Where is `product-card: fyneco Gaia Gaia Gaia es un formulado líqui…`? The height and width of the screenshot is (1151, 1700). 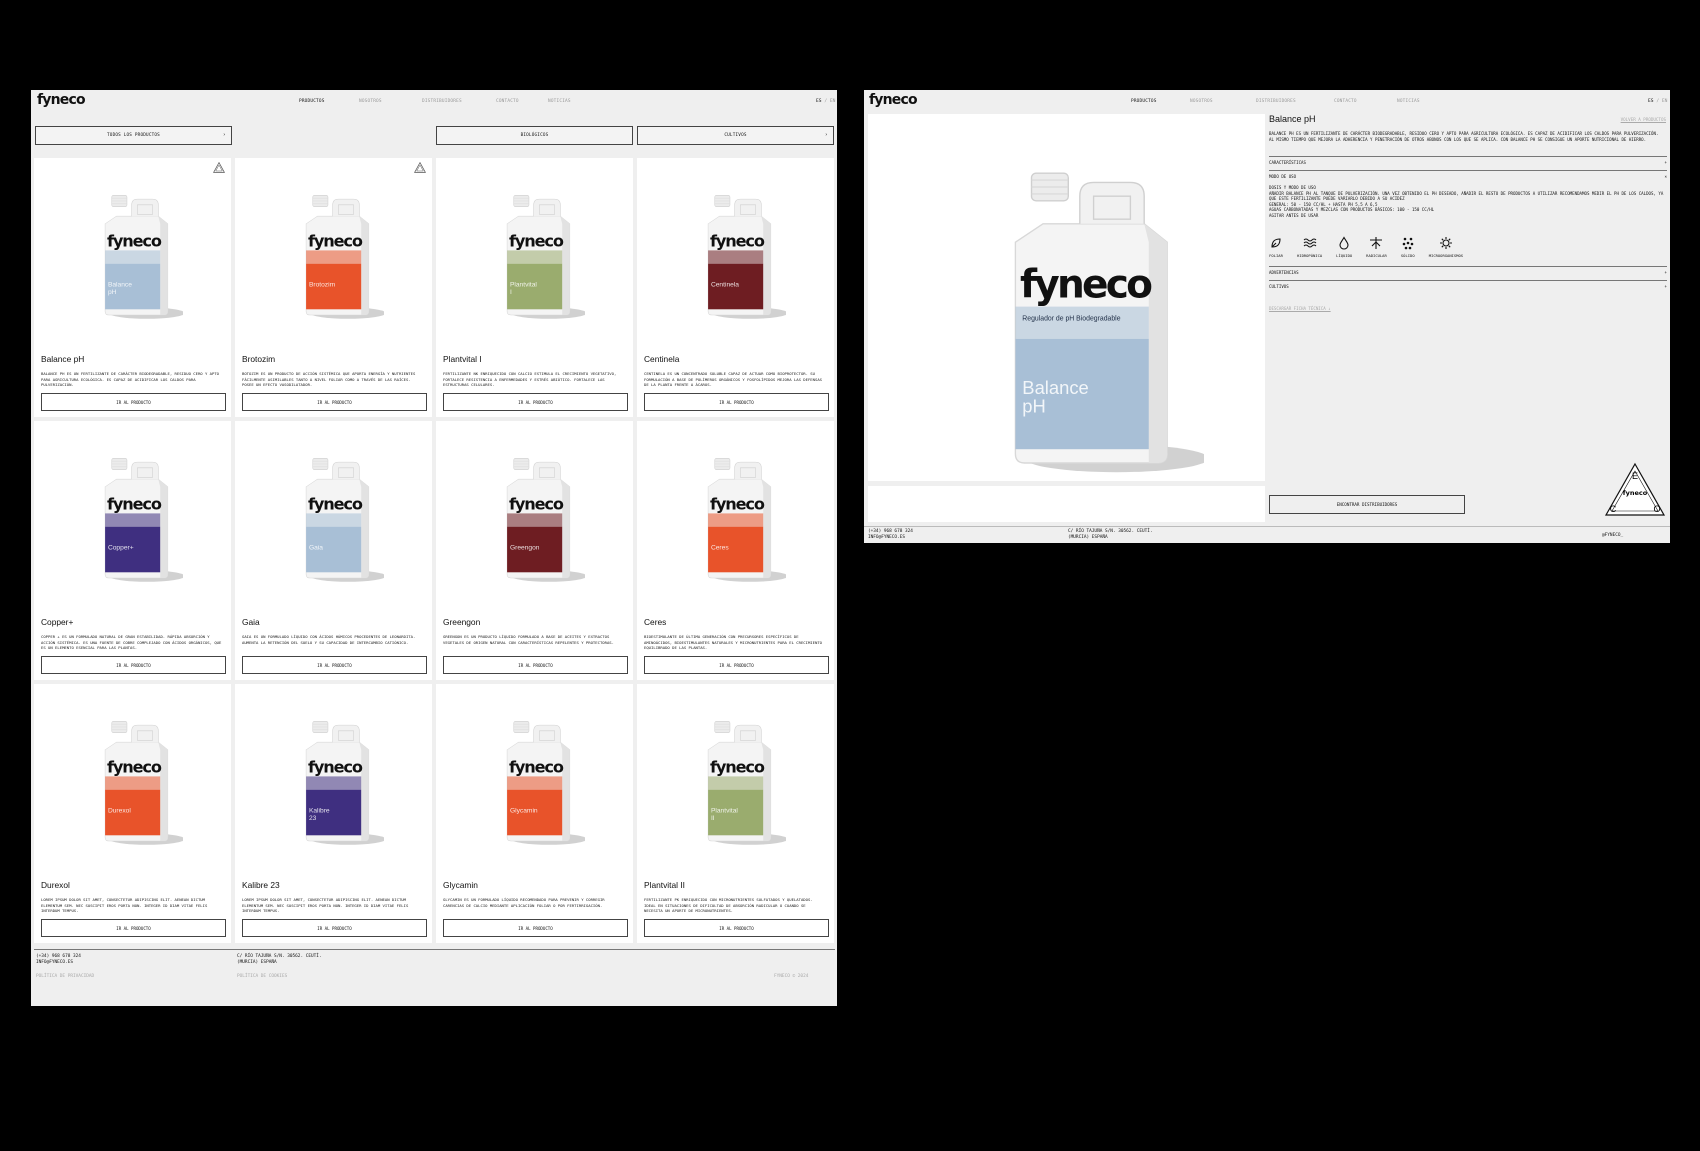
product-card: fyneco Gaia Gaia Gaia es un formulado líqui… is located at coordinates (333, 550).